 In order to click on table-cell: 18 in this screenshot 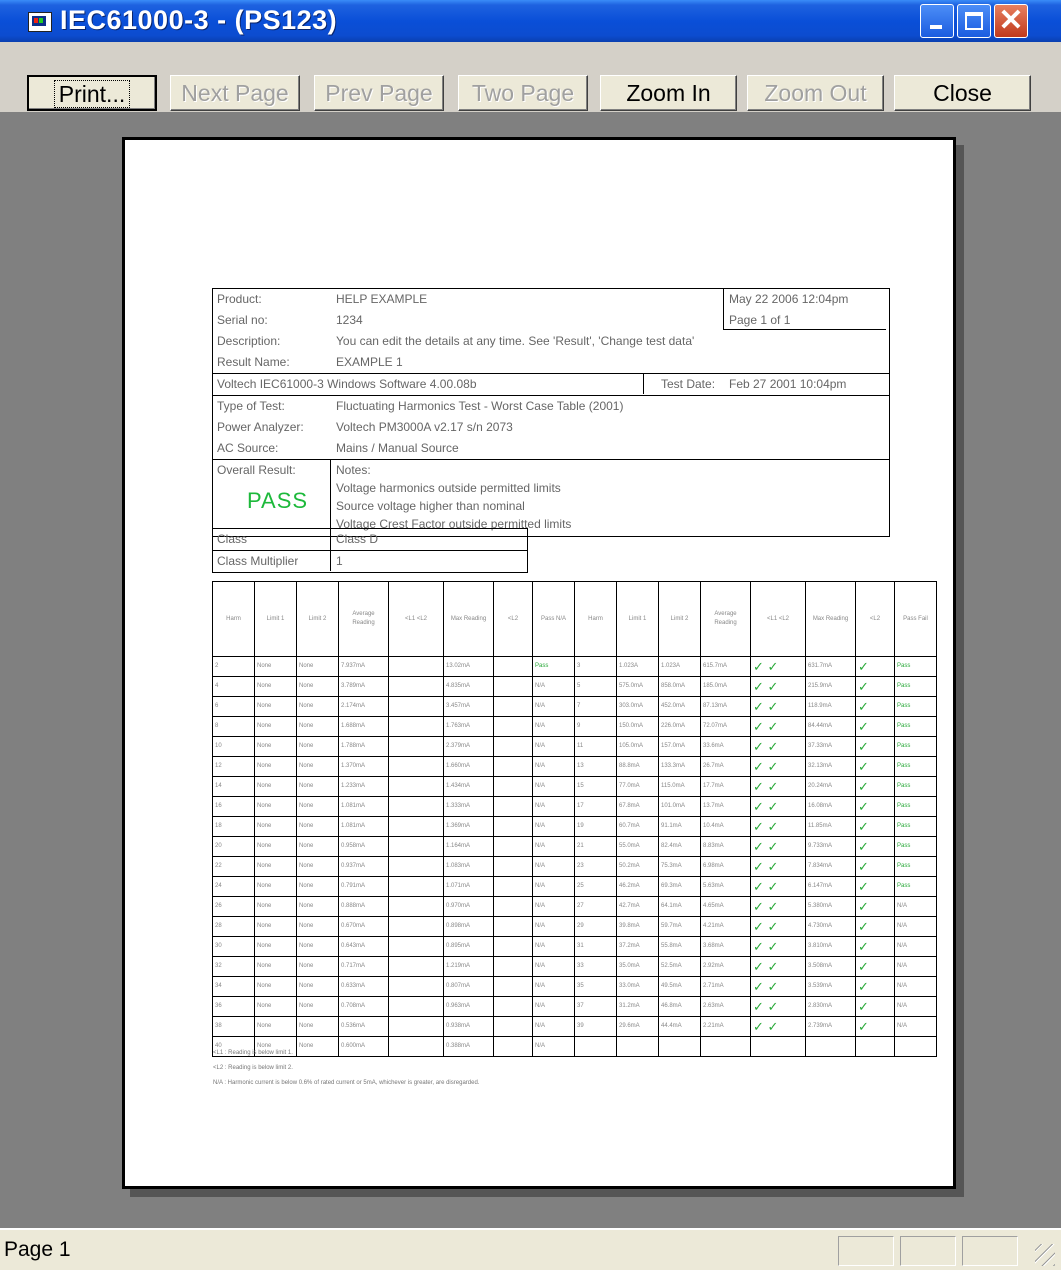, I will do `click(233, 826)`.